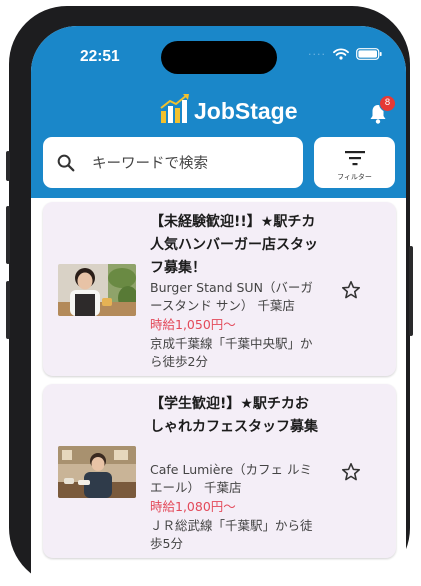  Describe the element at coordinates (66, 162) in the screenshot. I see `search-icon` at that location.